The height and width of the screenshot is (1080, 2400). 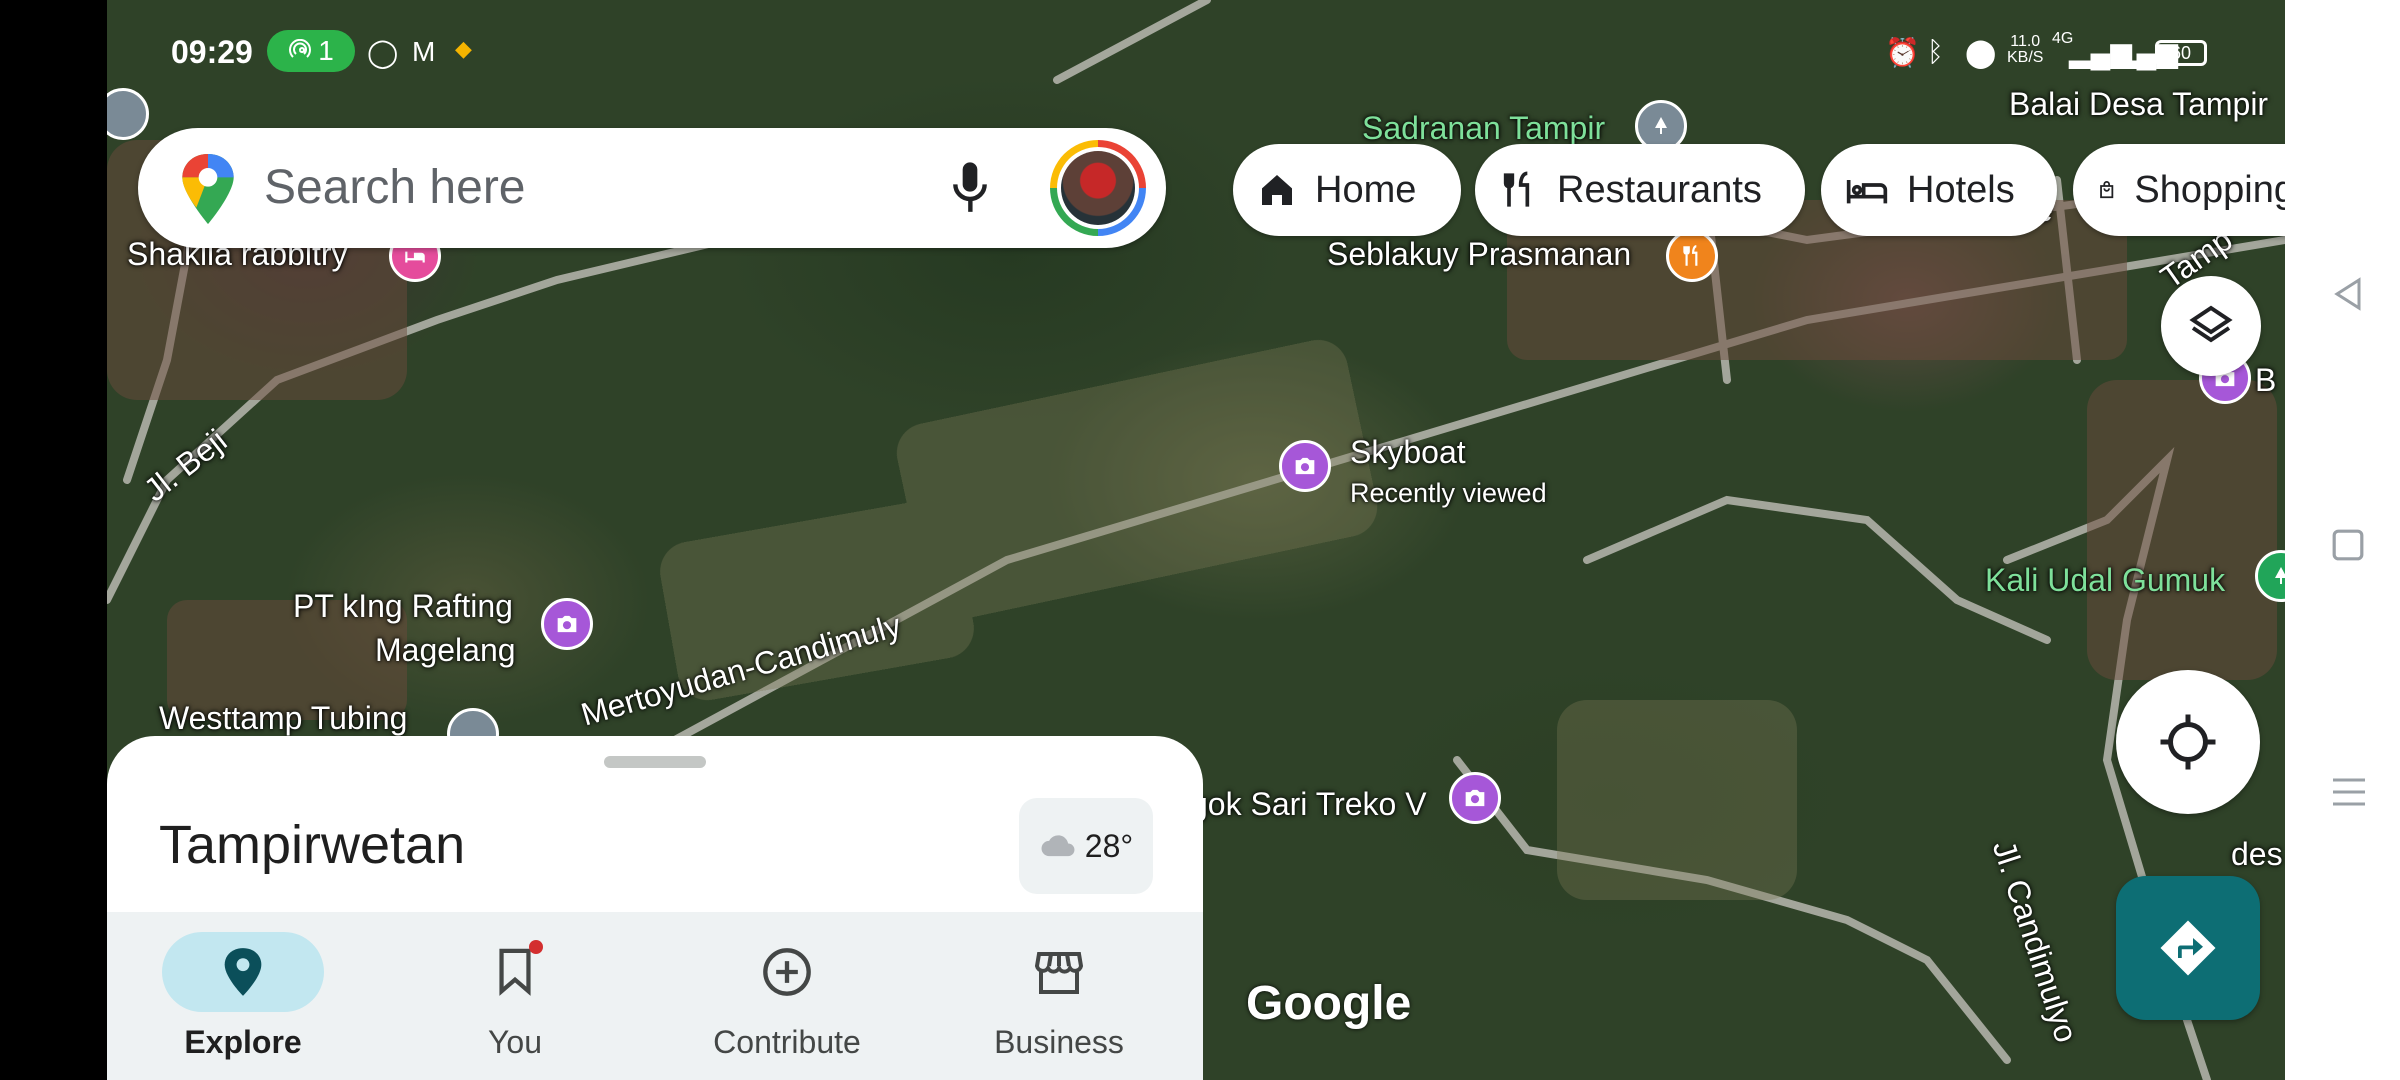 I want to click on home-nav-icon, so click(x=2348, y=545).